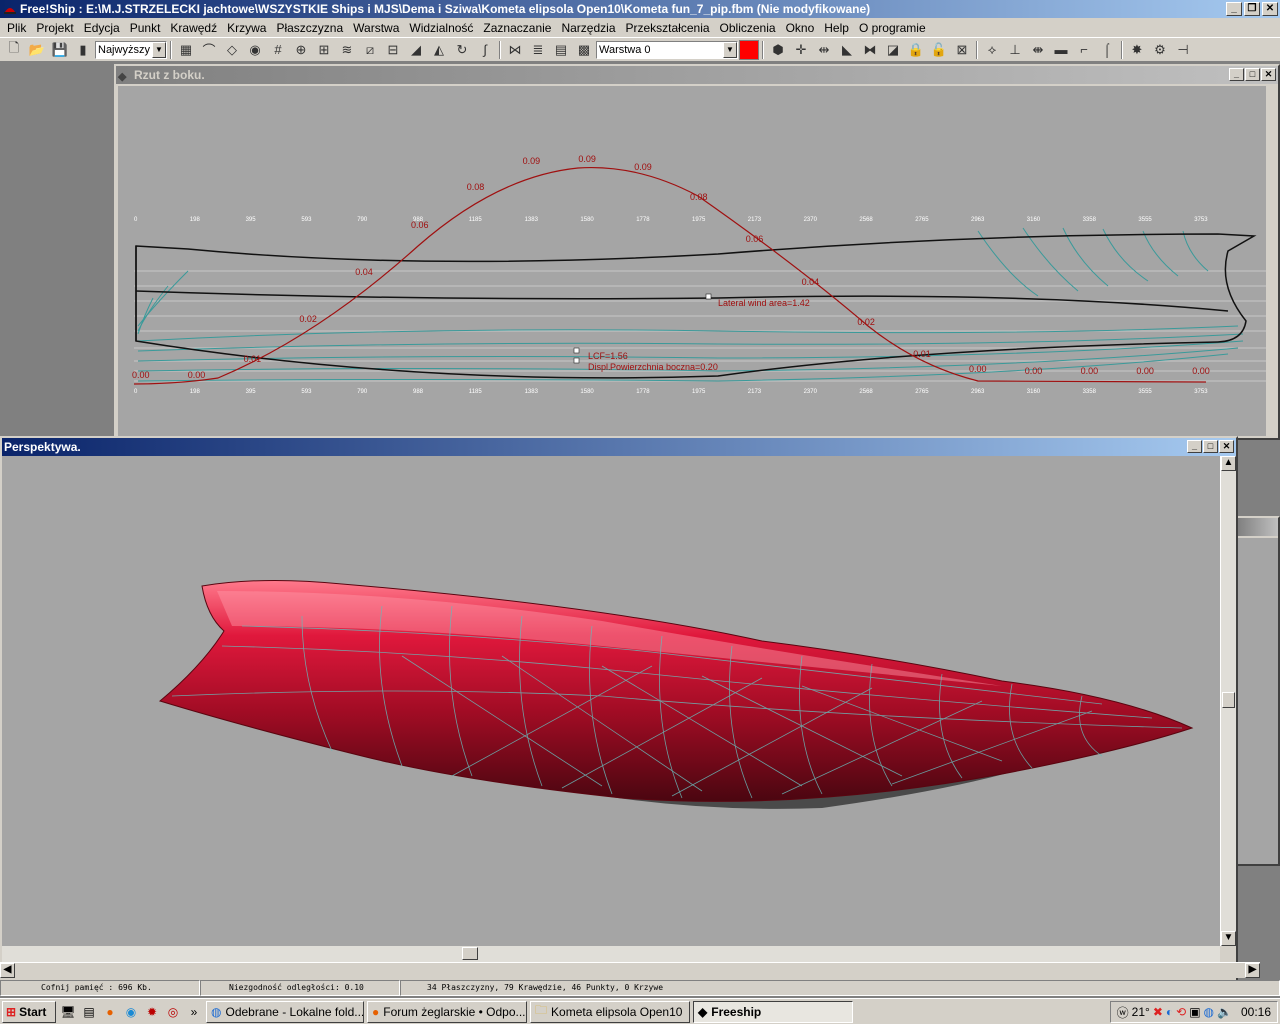 The height and width of the screenshot is (1024, 1280). Describe the element at coordinates (892, 28) in the screenshot. I see `menu-o-programie: O programie` at that location.